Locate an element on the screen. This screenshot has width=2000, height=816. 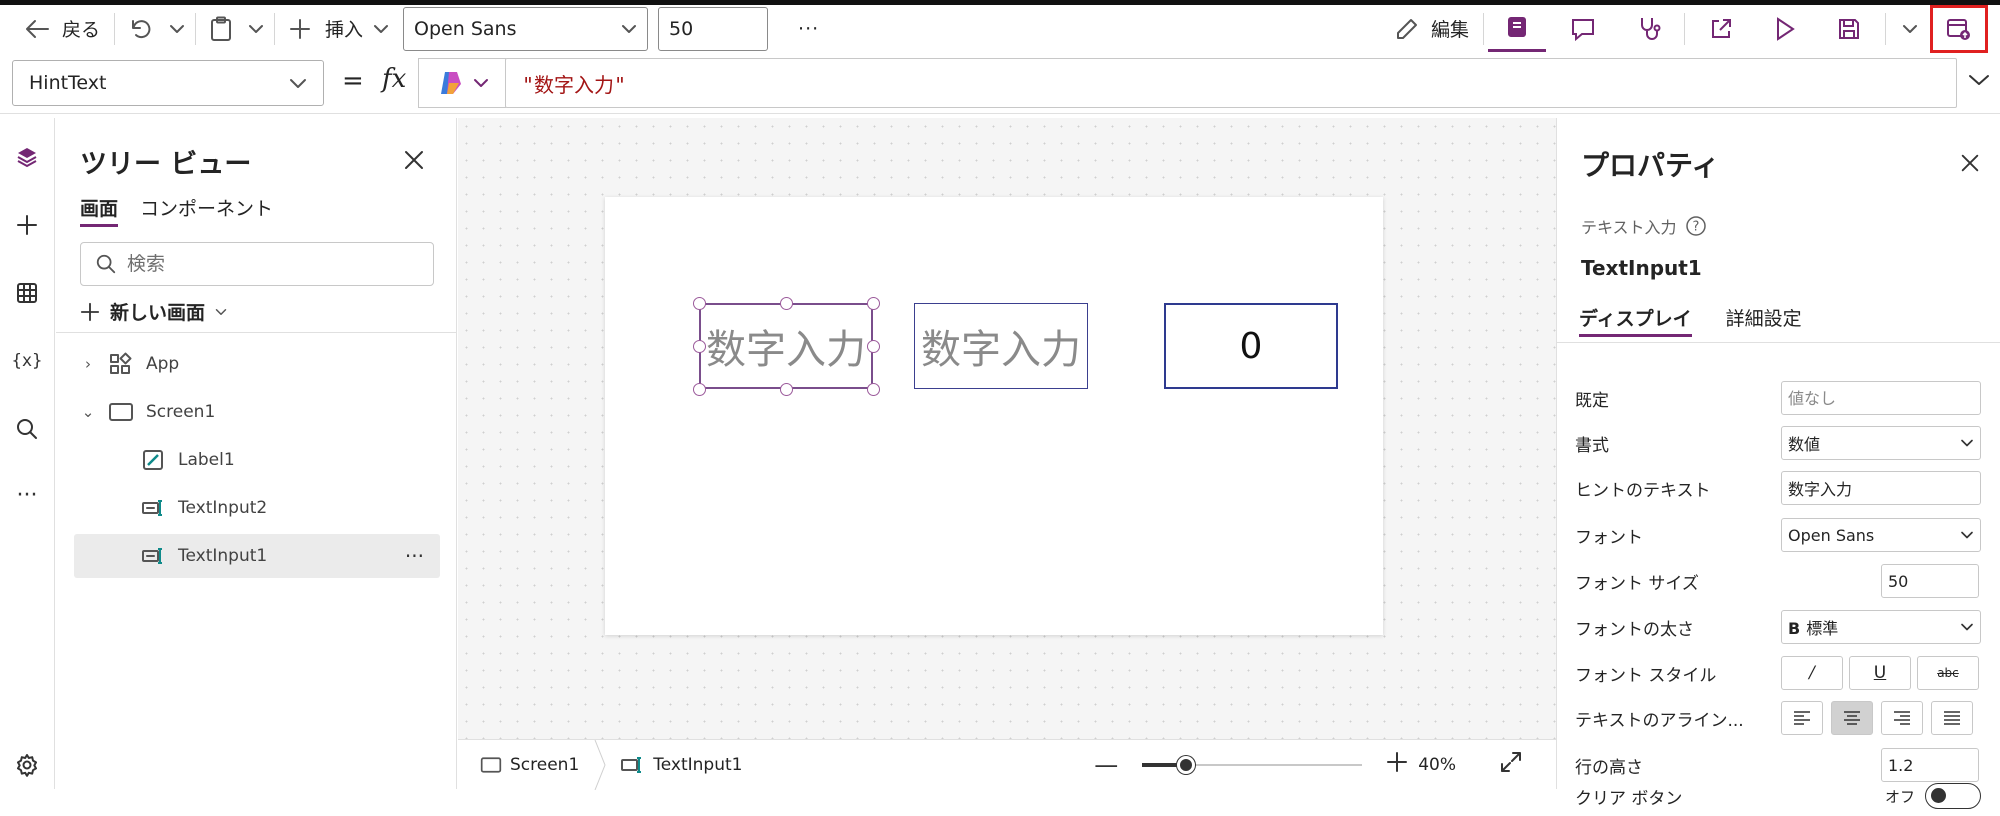
insert-rail-button is located at coordinates (27, 225).